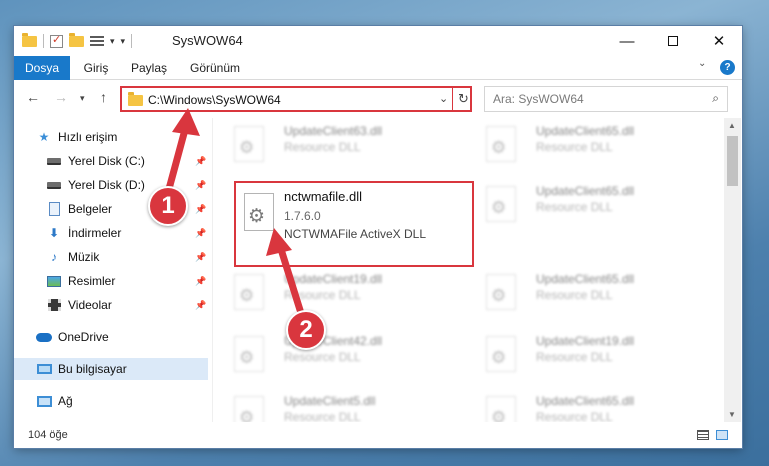 This screenshot has width=769, height=466. I want to click on step-badge-2: 2, so click(306, 330).